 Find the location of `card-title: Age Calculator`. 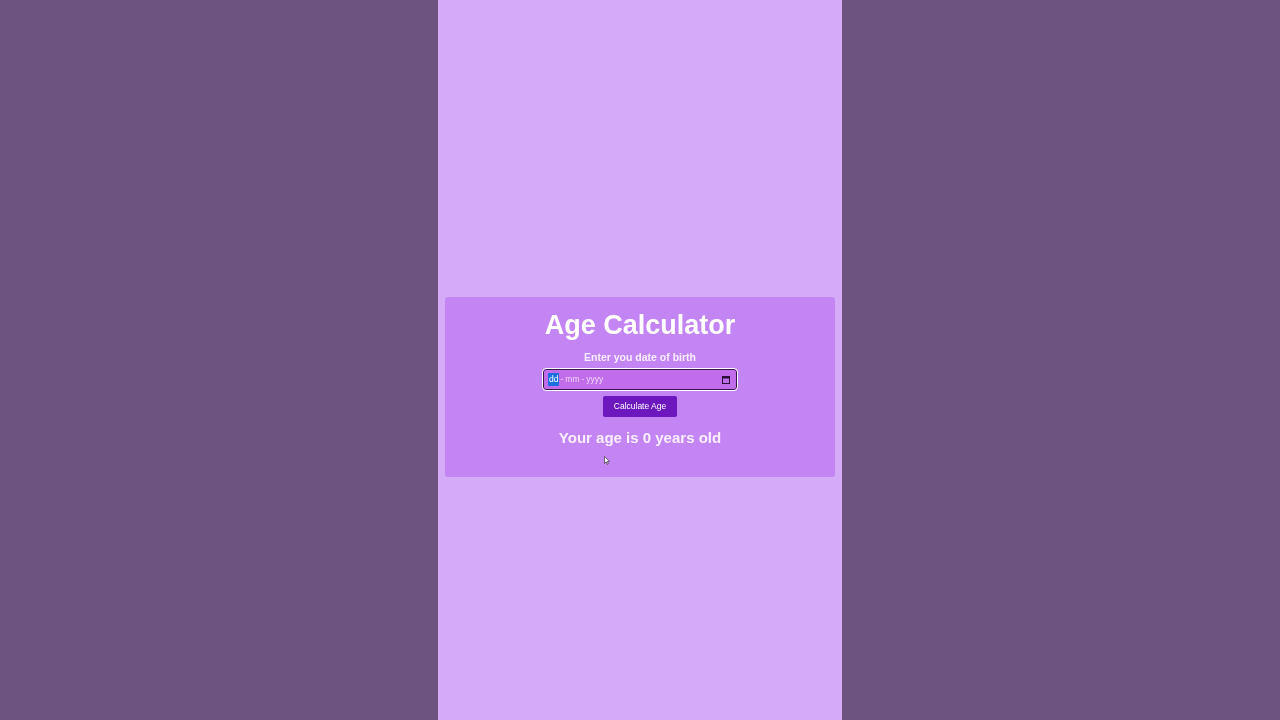

card-title: Age Calculator is located at coordinates (640, 325).